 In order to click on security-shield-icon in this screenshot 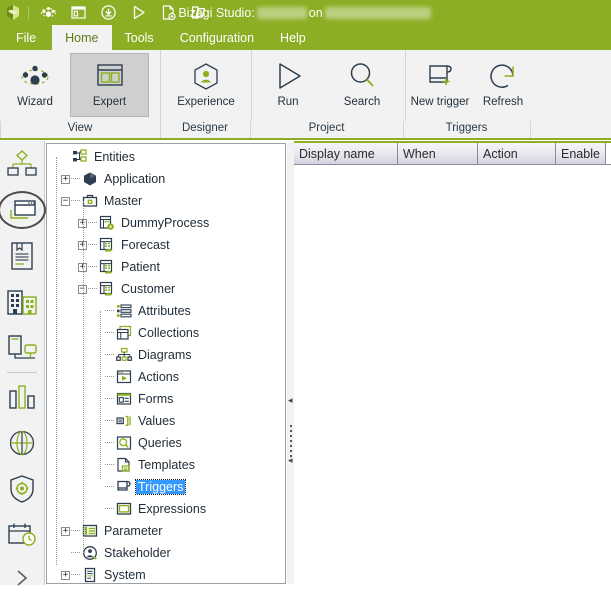, I will do `click(22, 489)`.